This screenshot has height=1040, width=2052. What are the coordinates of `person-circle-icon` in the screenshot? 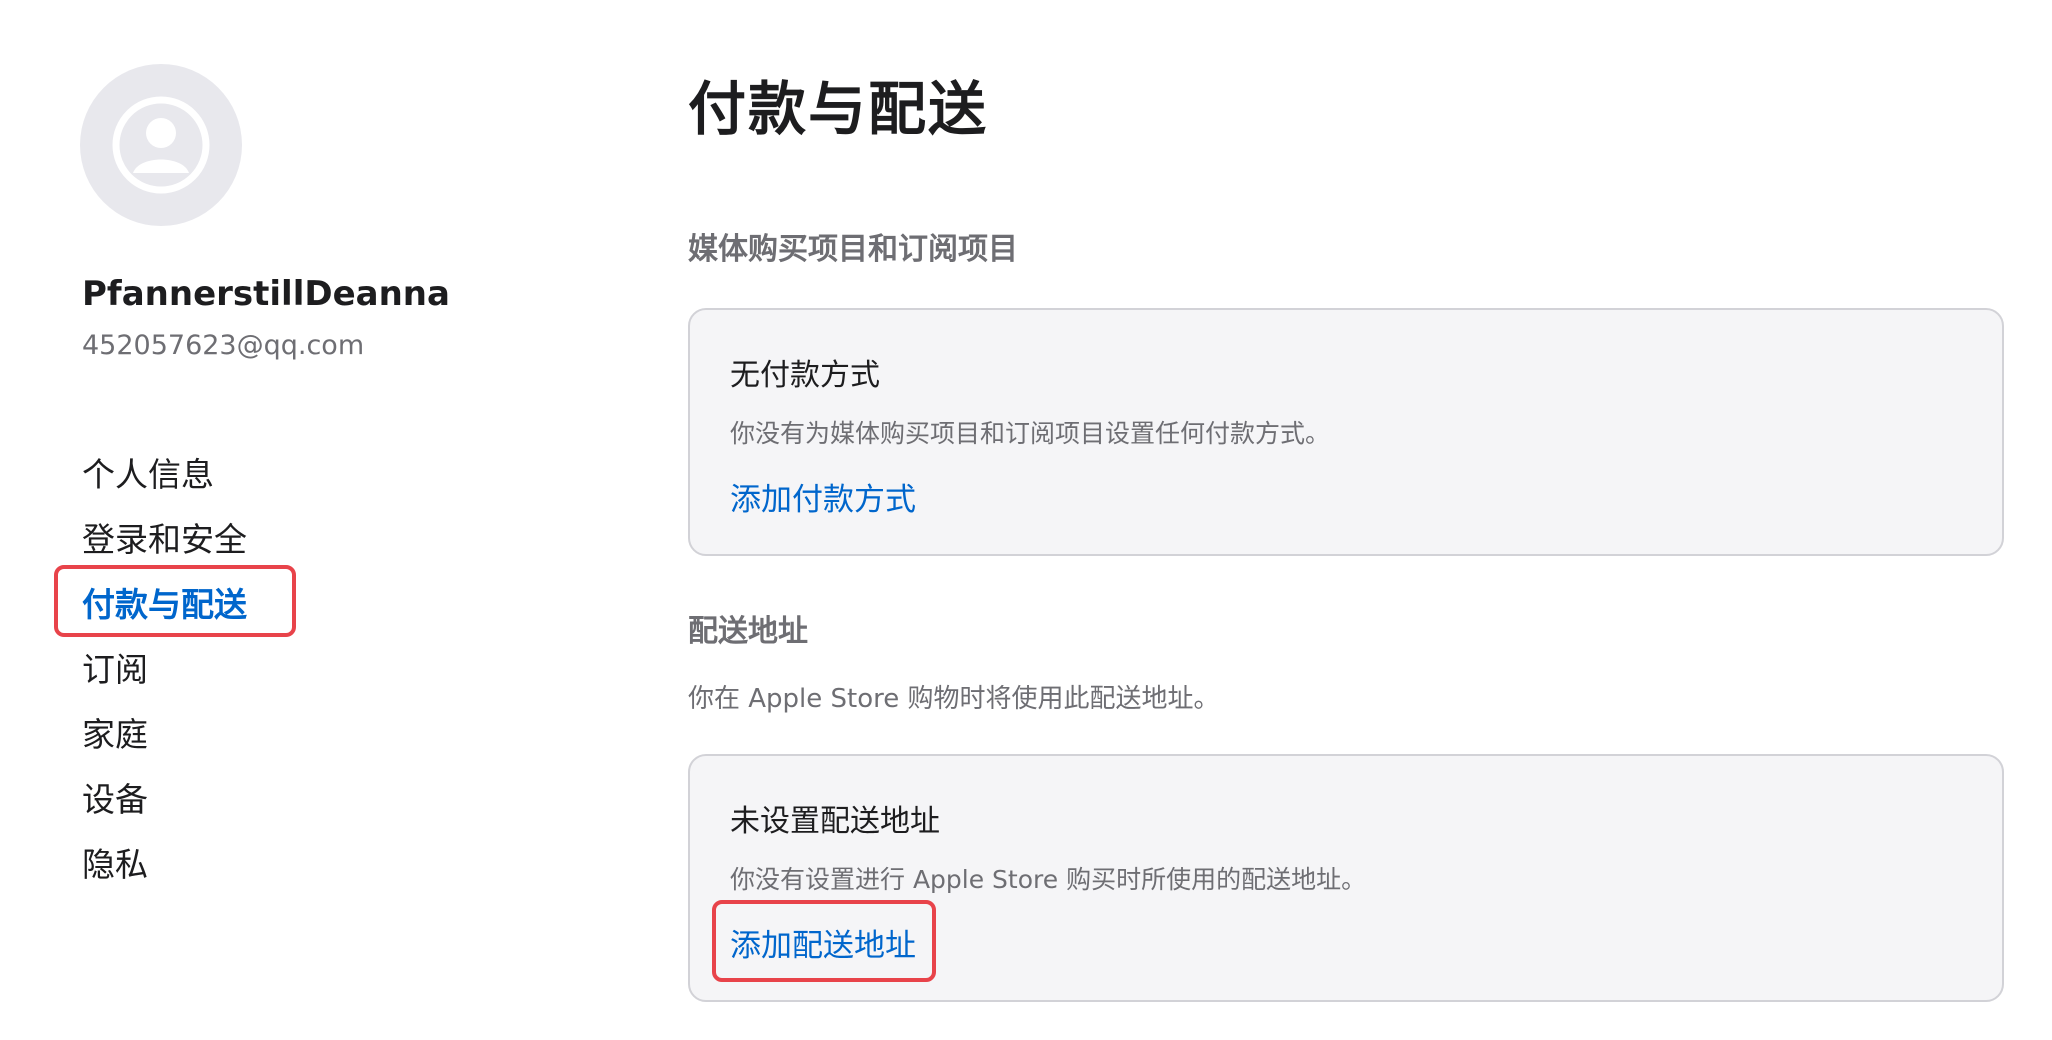 It's located at (161, 145).